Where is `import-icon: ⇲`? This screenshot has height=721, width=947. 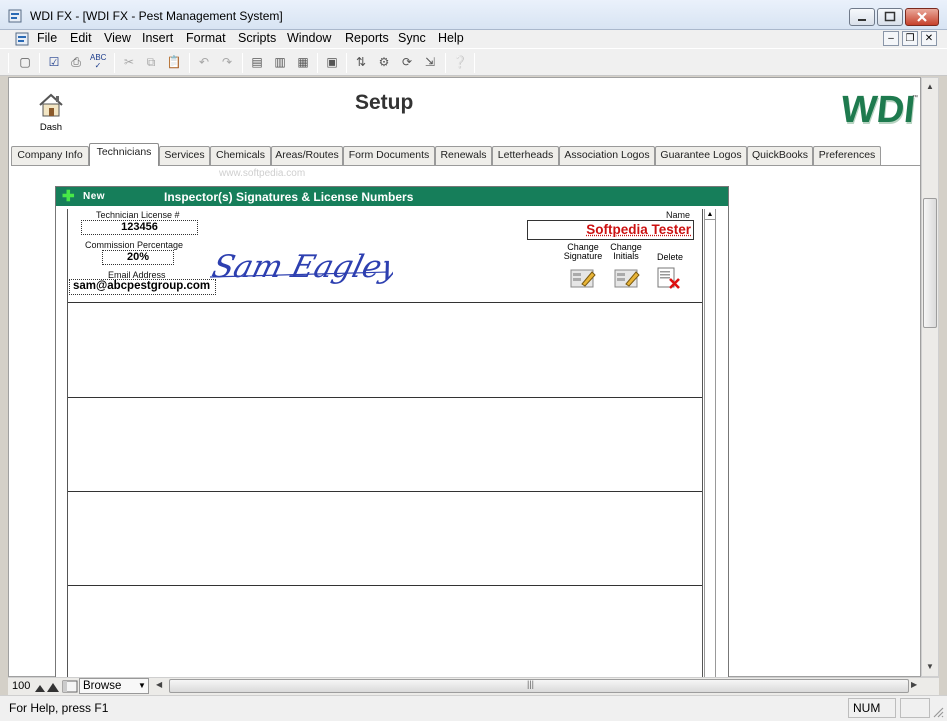
import-icon: ⇲ is located at coordinates (430, 62).